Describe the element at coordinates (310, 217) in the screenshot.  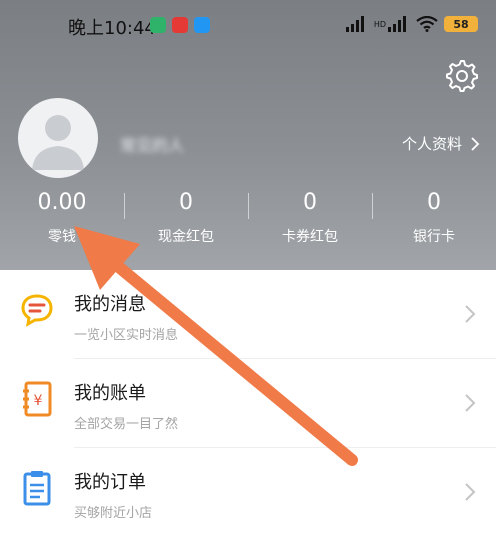
I see `stat-coupon-redpacket: 0 卡券红包` at that location.